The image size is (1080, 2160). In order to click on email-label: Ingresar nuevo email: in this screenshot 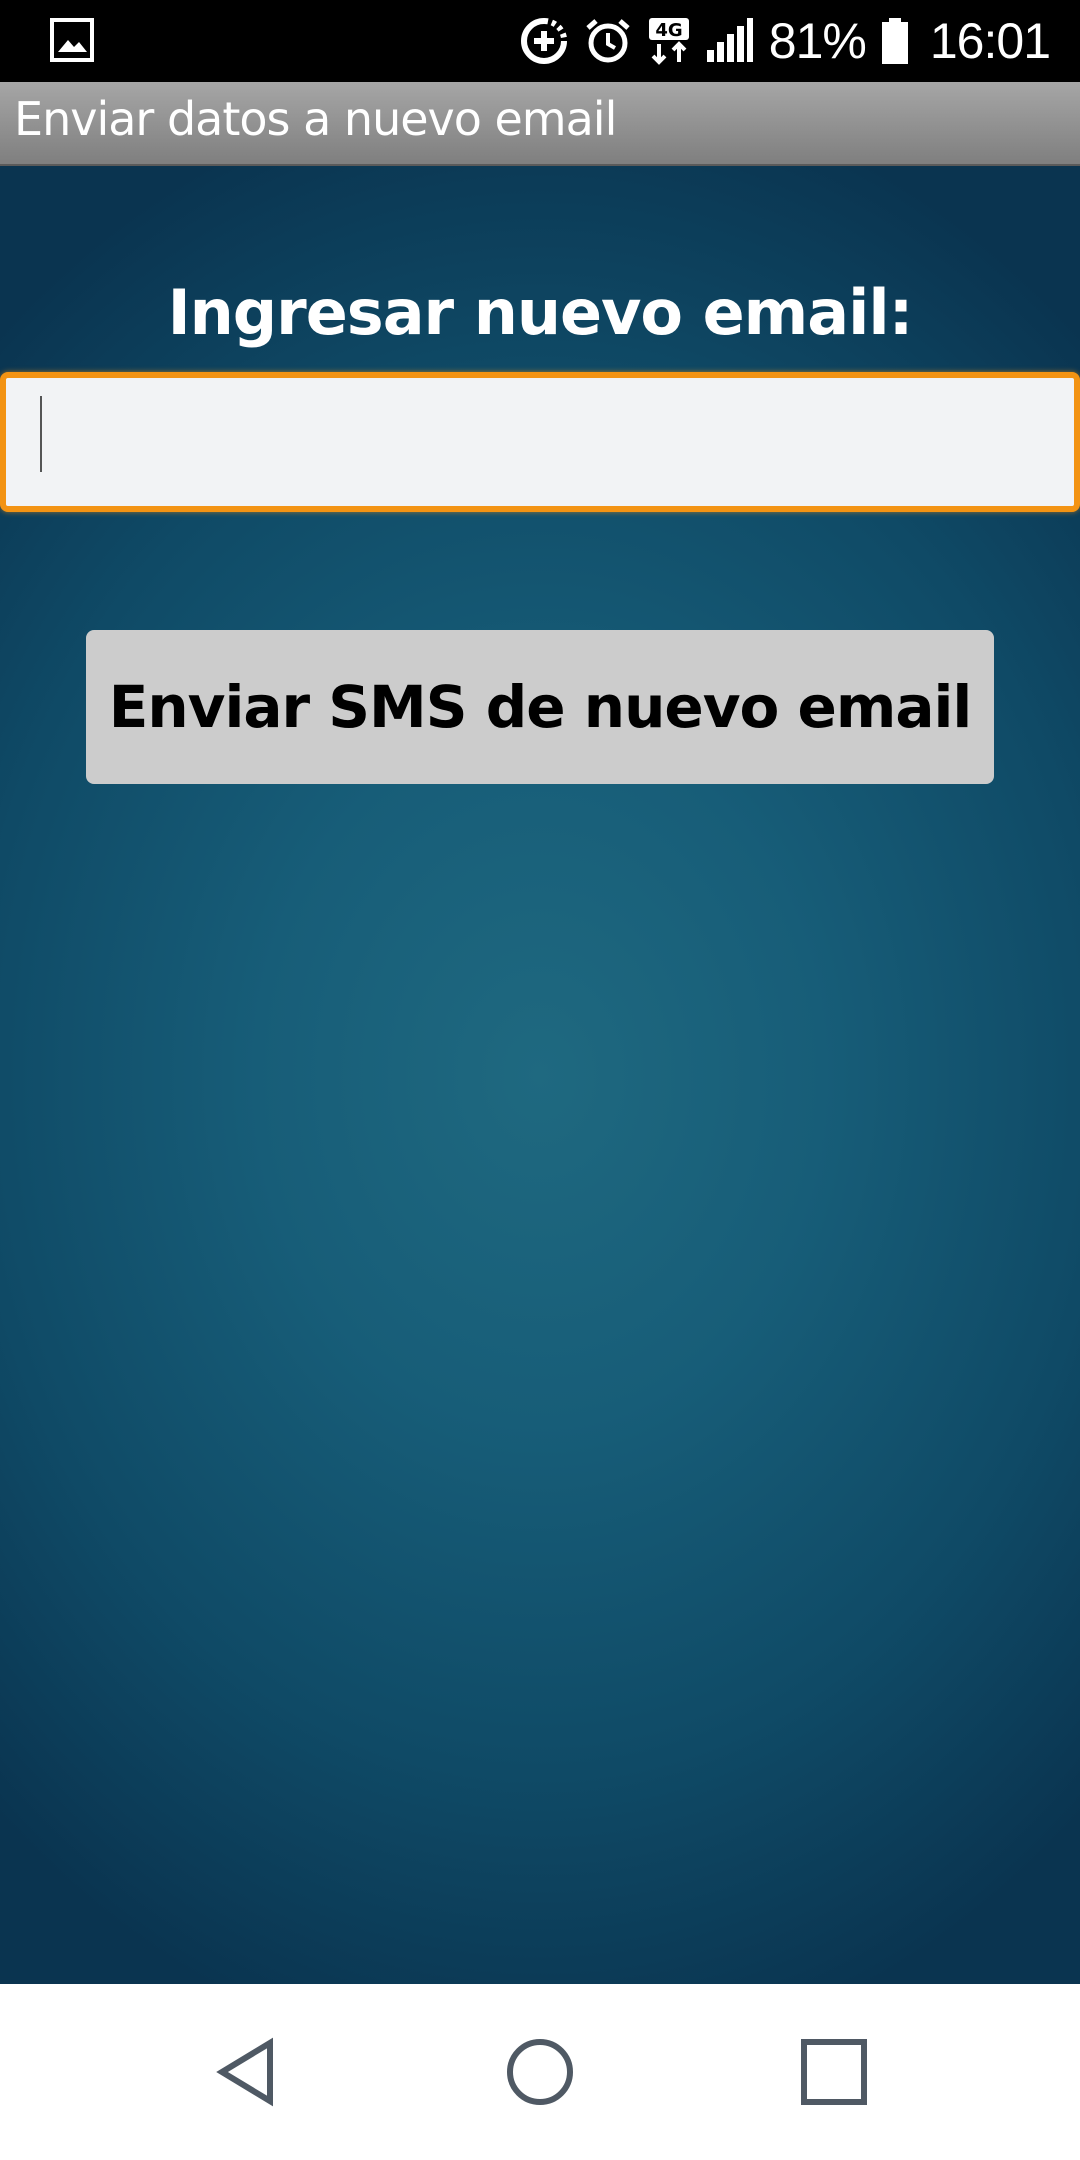, I will do `click(540, 312)`.